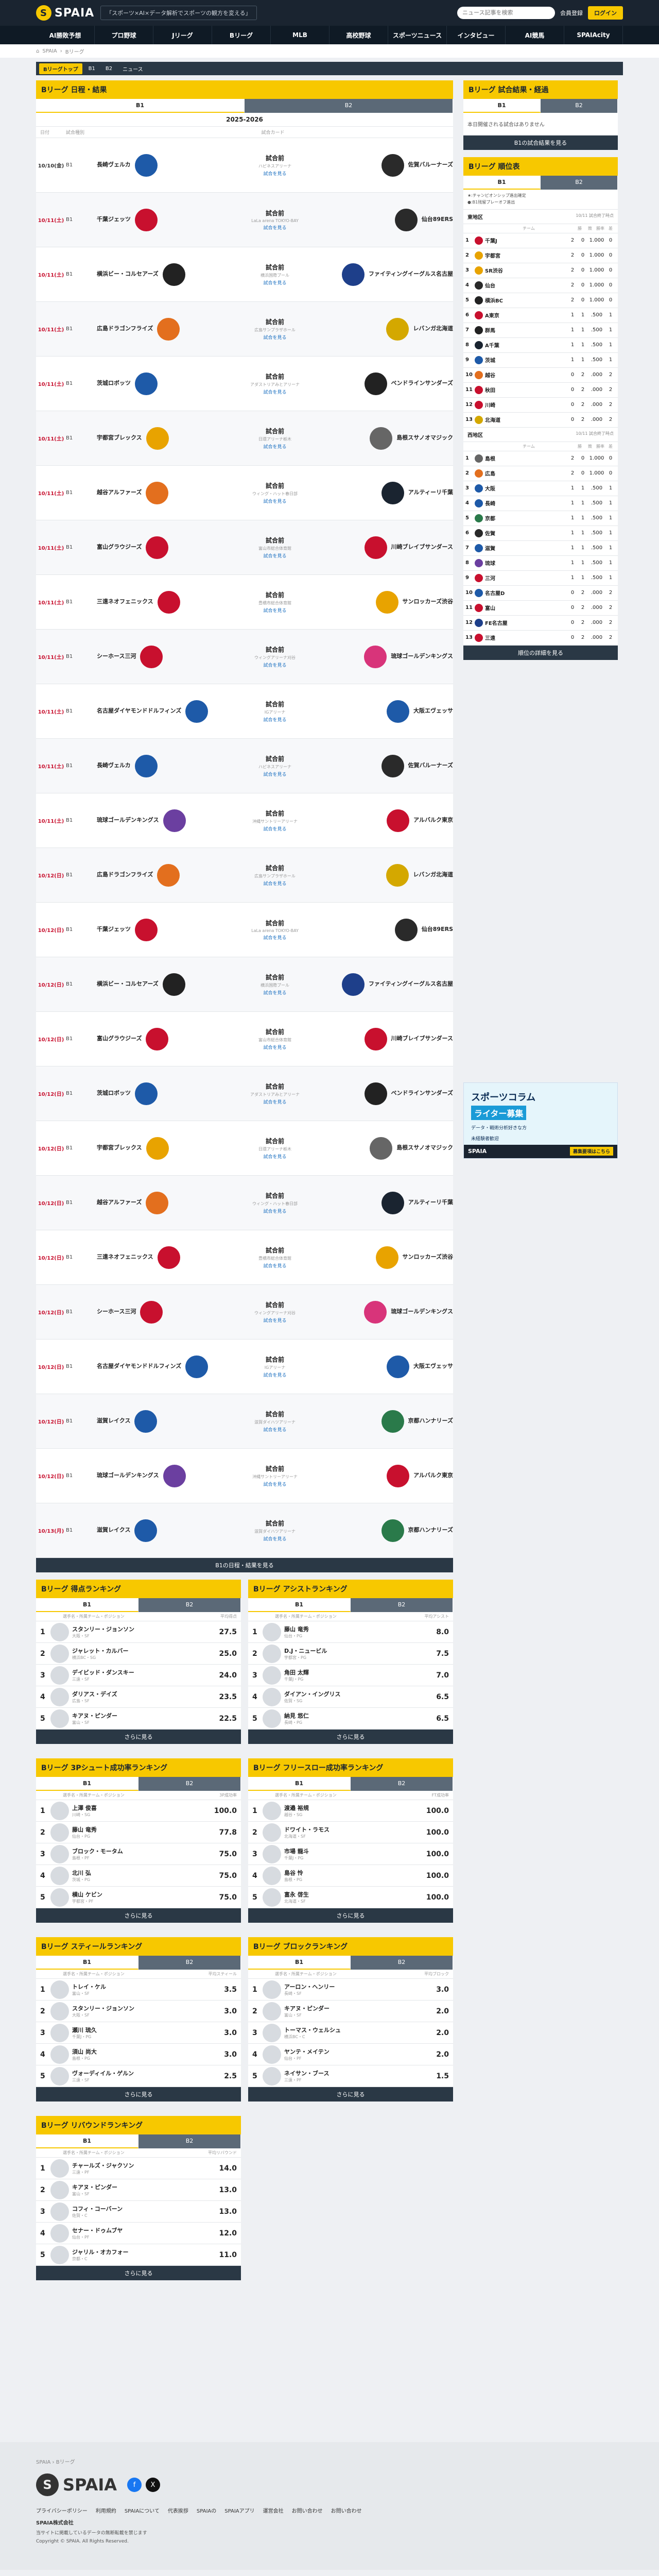  Describe the element at coordinates (245, 165) in the screenshot. I see `game-row: 10/10(金) B1 長崎ヴェルカ 試合前 ハピネスアリーナ 試合を見る 佐賀バルーナーズ` at that location.